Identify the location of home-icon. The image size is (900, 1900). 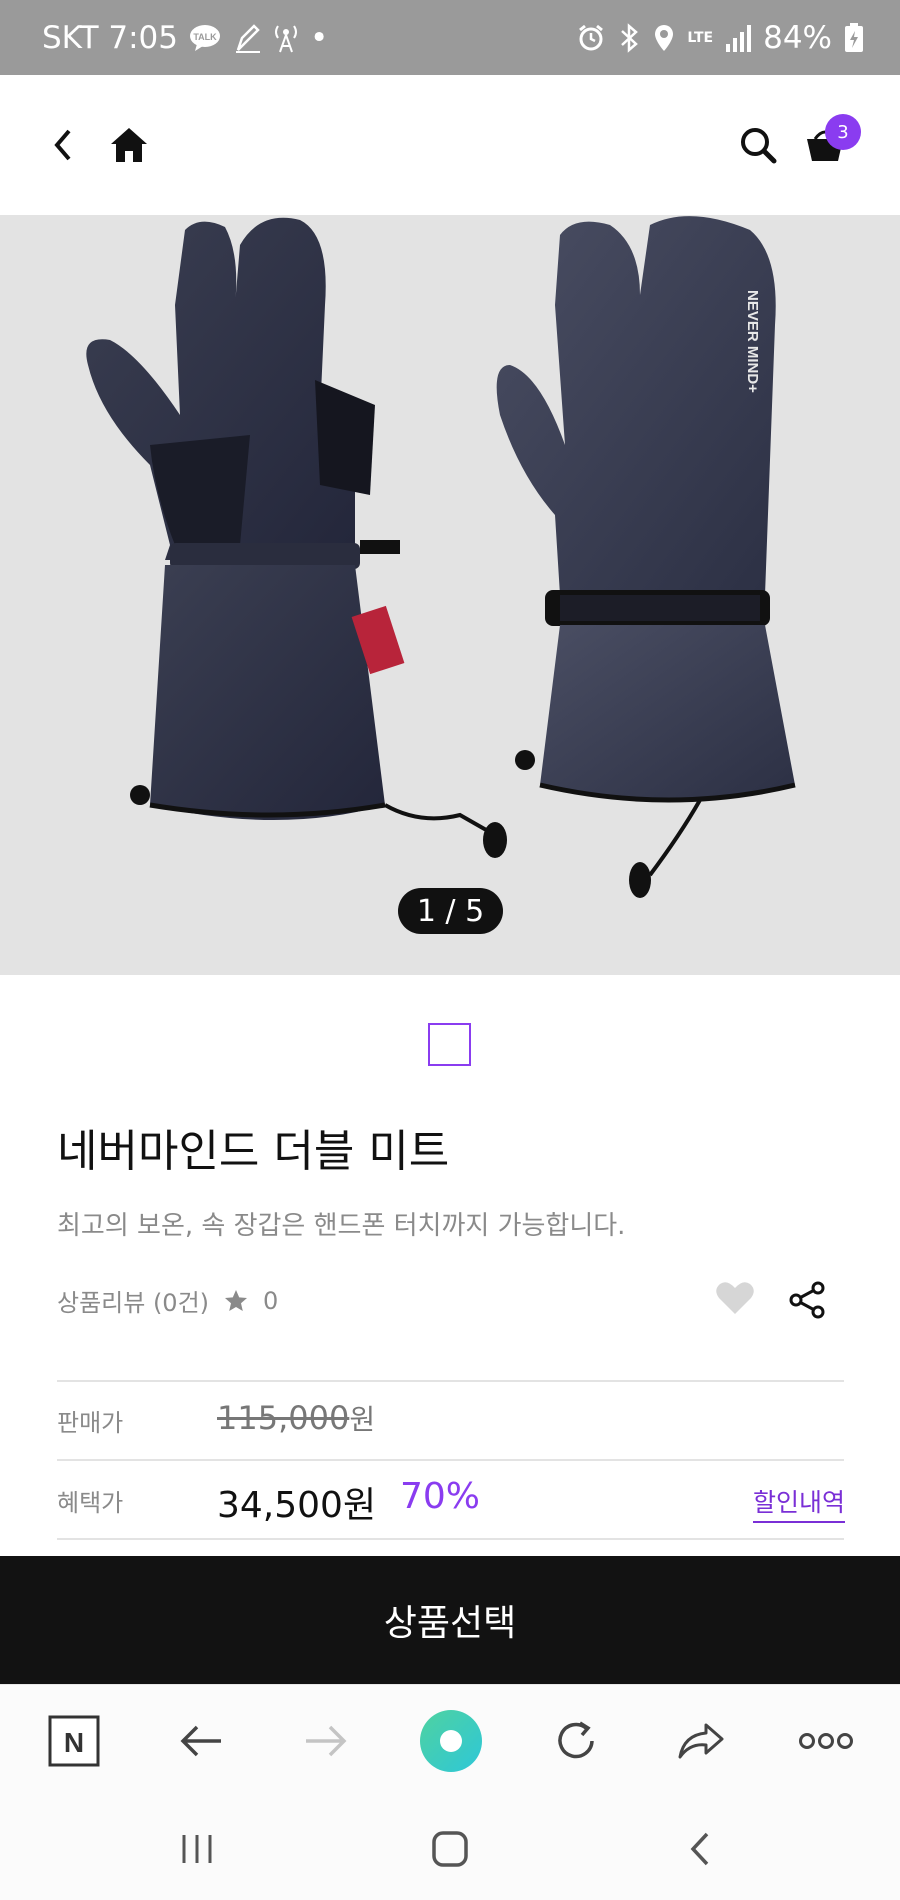
(129, 145).